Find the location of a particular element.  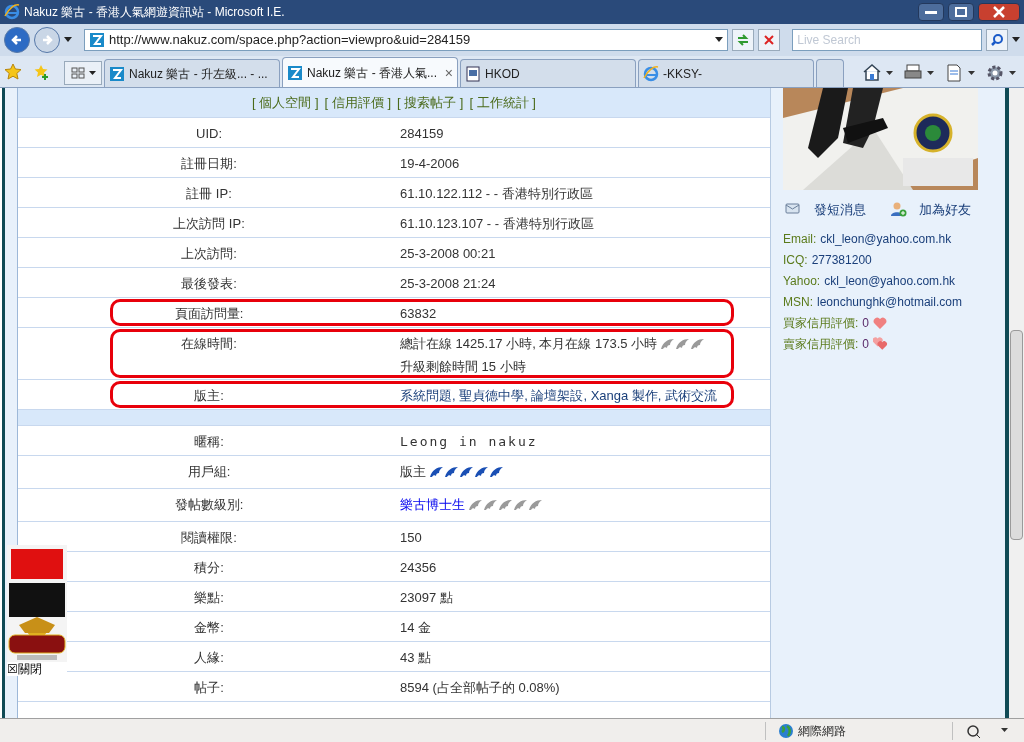

forward-button is located at coordinates (46, 40).